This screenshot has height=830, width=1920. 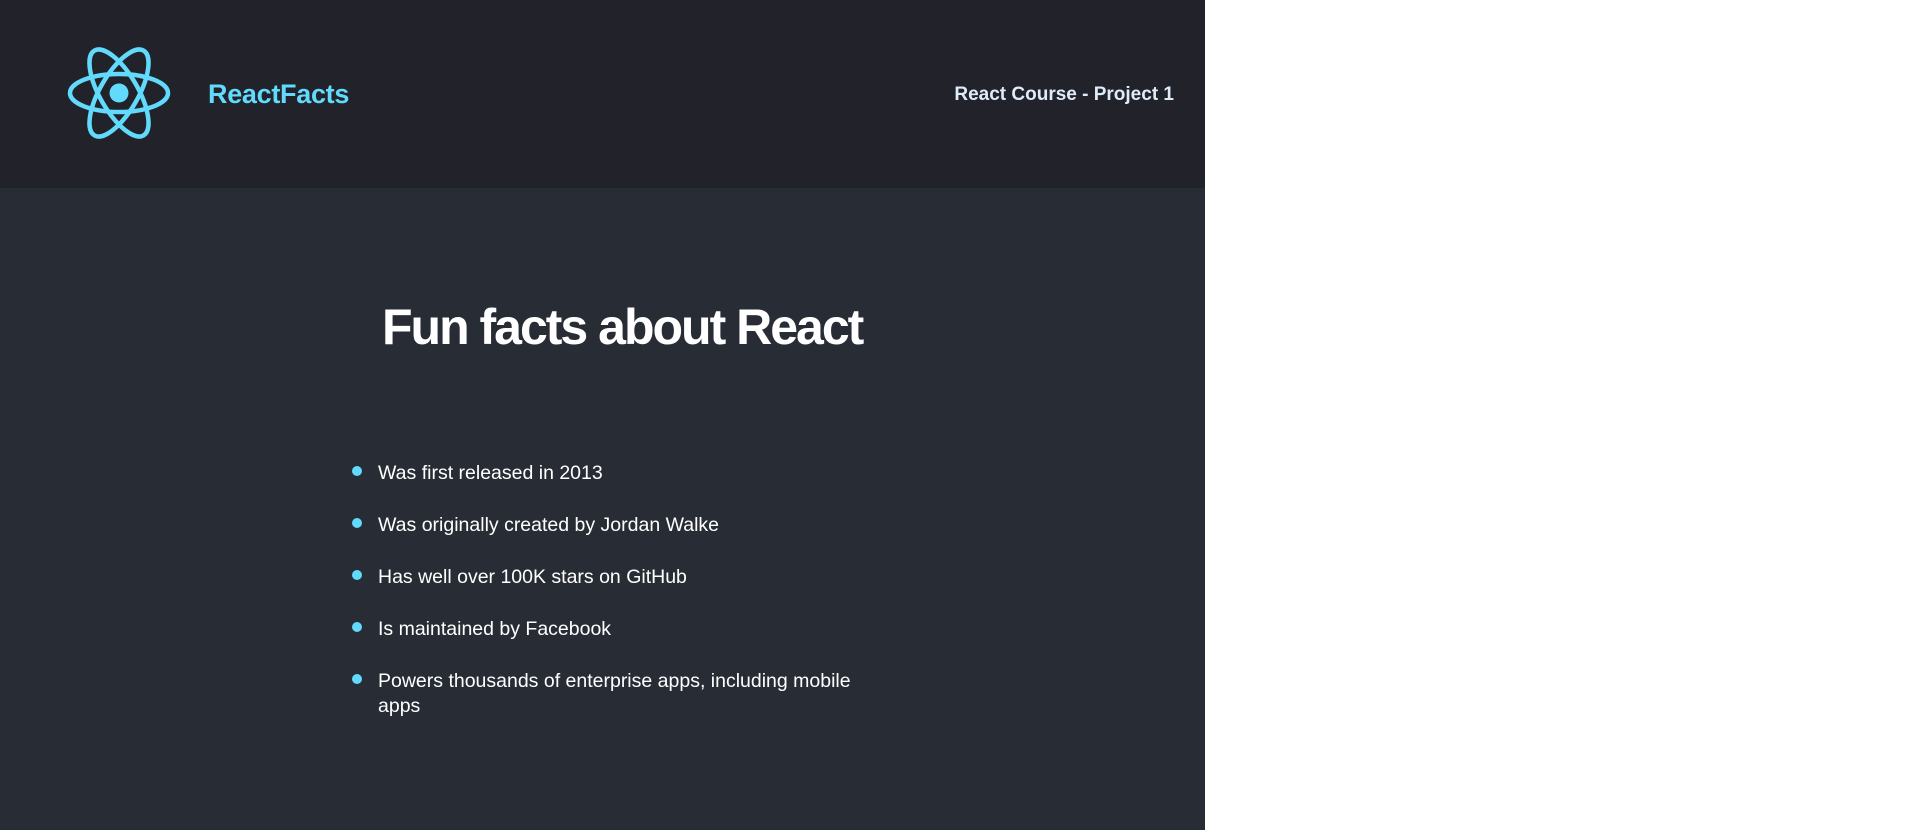 I want to click on fact-item: Was originally created by Jordan Walke, so click(x=612, y=525).